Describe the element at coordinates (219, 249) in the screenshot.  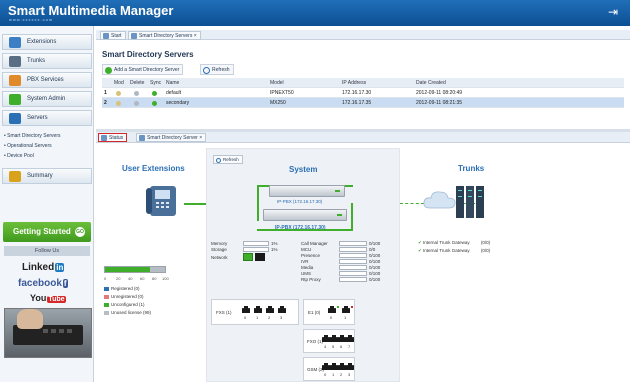
I see `metric-label: Storage` at that location.